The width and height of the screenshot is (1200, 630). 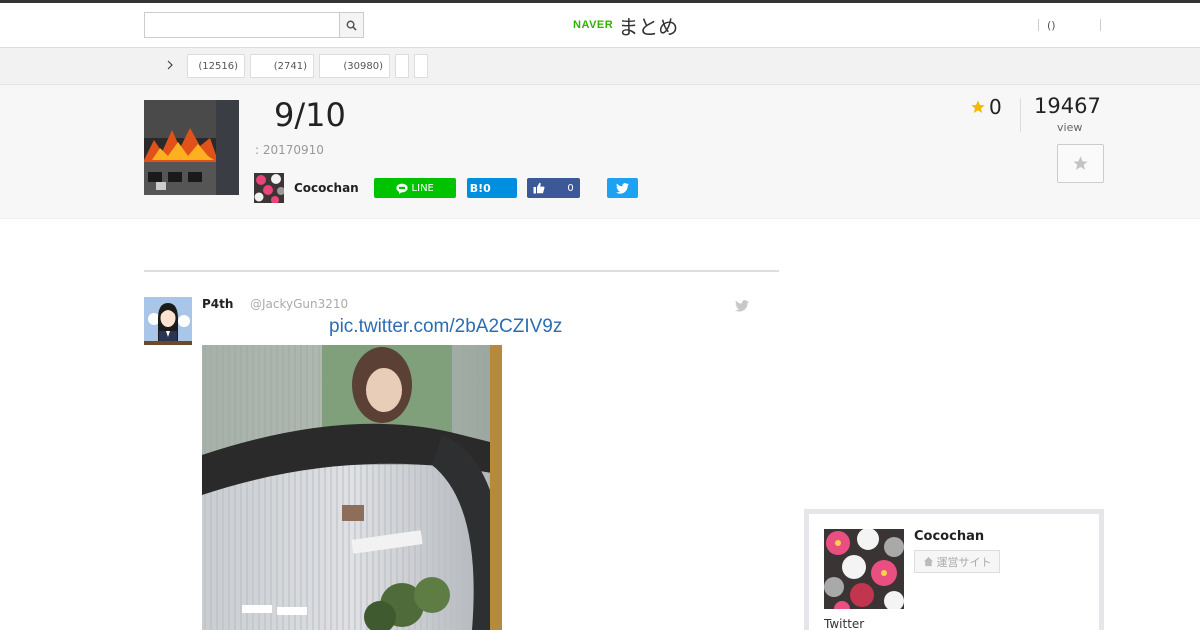 I want to click on content-divider, so click(x=461, y=271).